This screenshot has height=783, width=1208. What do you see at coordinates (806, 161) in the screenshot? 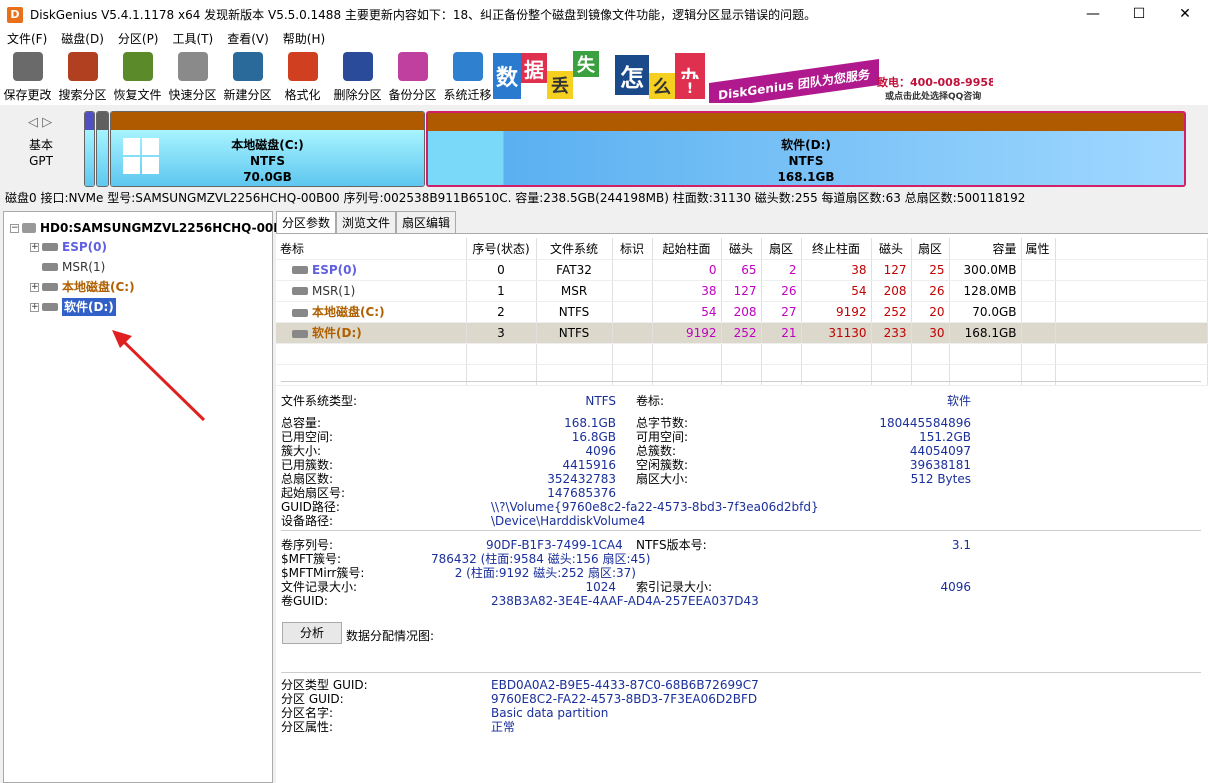
I see `partition-d-fs: NTFS` at bounding box center [806, 161].